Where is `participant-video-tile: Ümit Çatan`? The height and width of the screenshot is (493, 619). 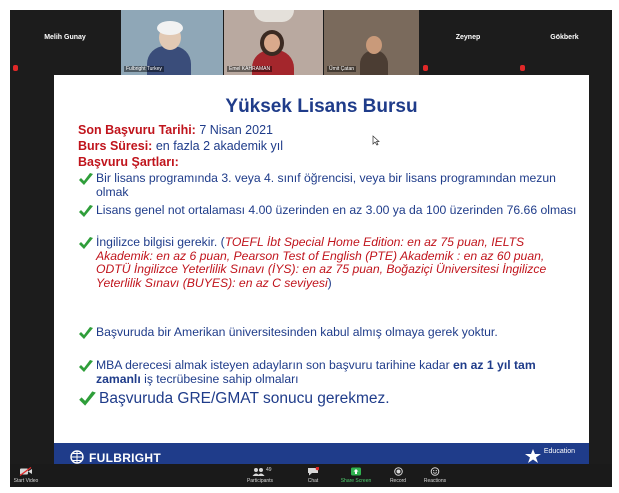 participant-video-tile: Ümit Çatan is located at coordinates (371, 42).